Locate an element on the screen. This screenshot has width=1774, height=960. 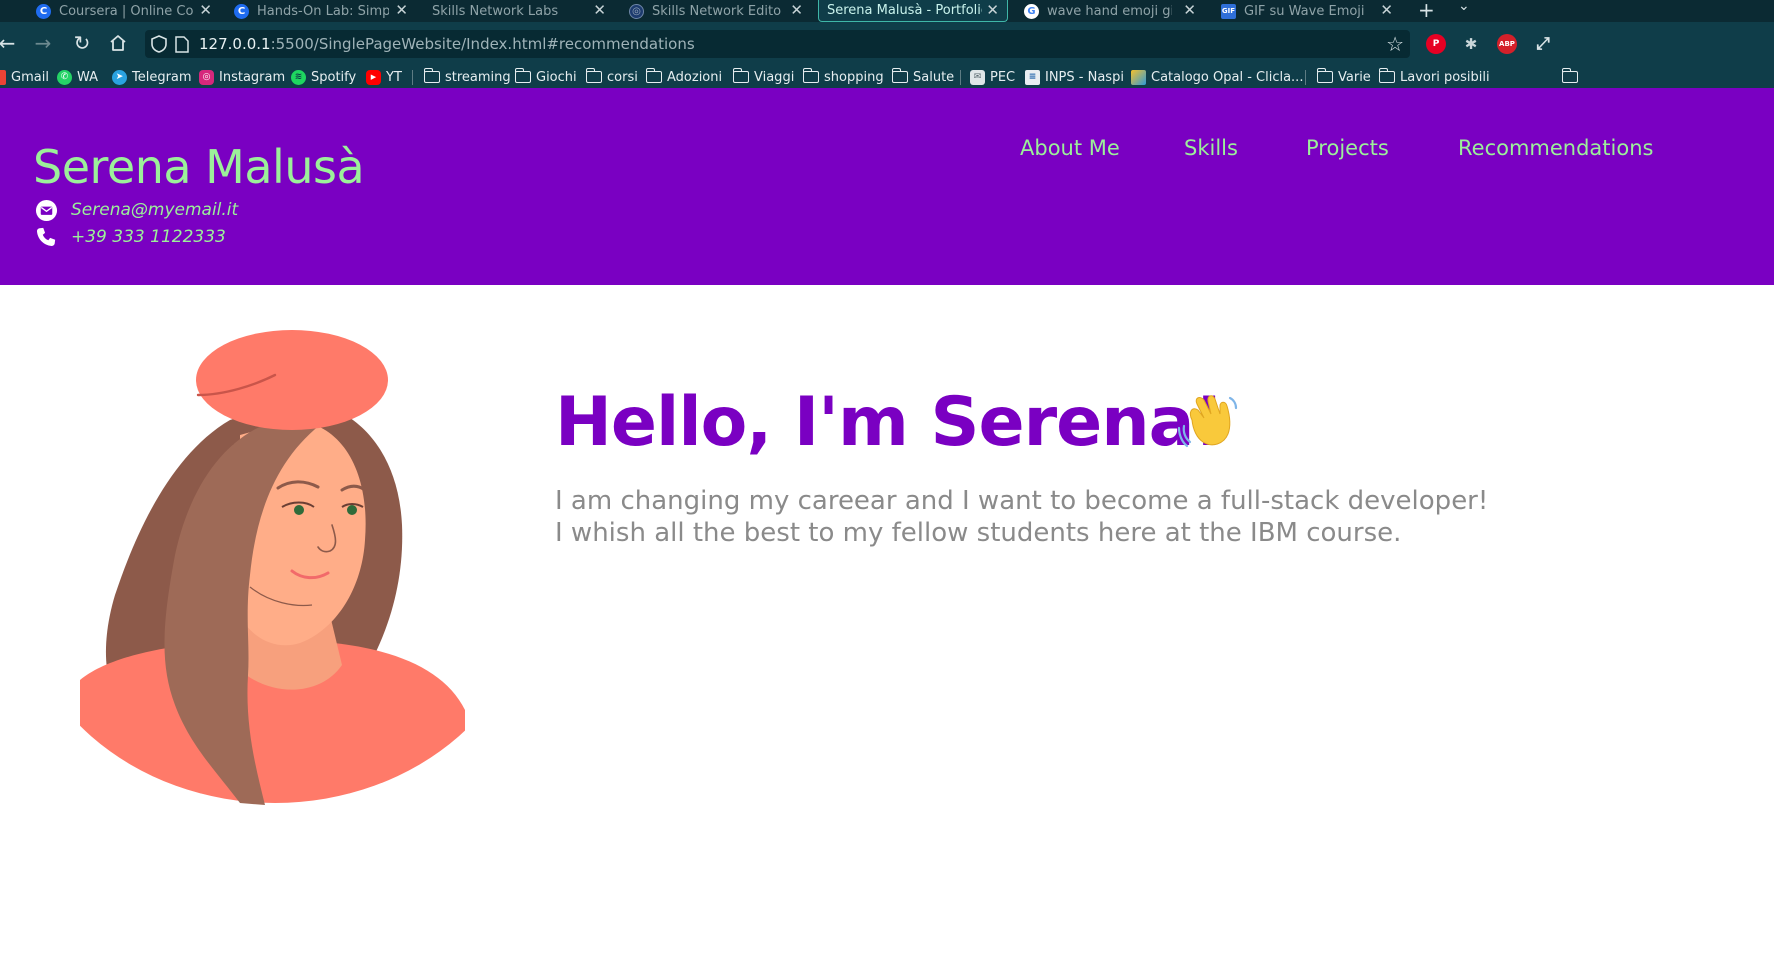
tab-portfolio: Serena Malusà - Portfolio ✕ is located at coordinates (913, 11).